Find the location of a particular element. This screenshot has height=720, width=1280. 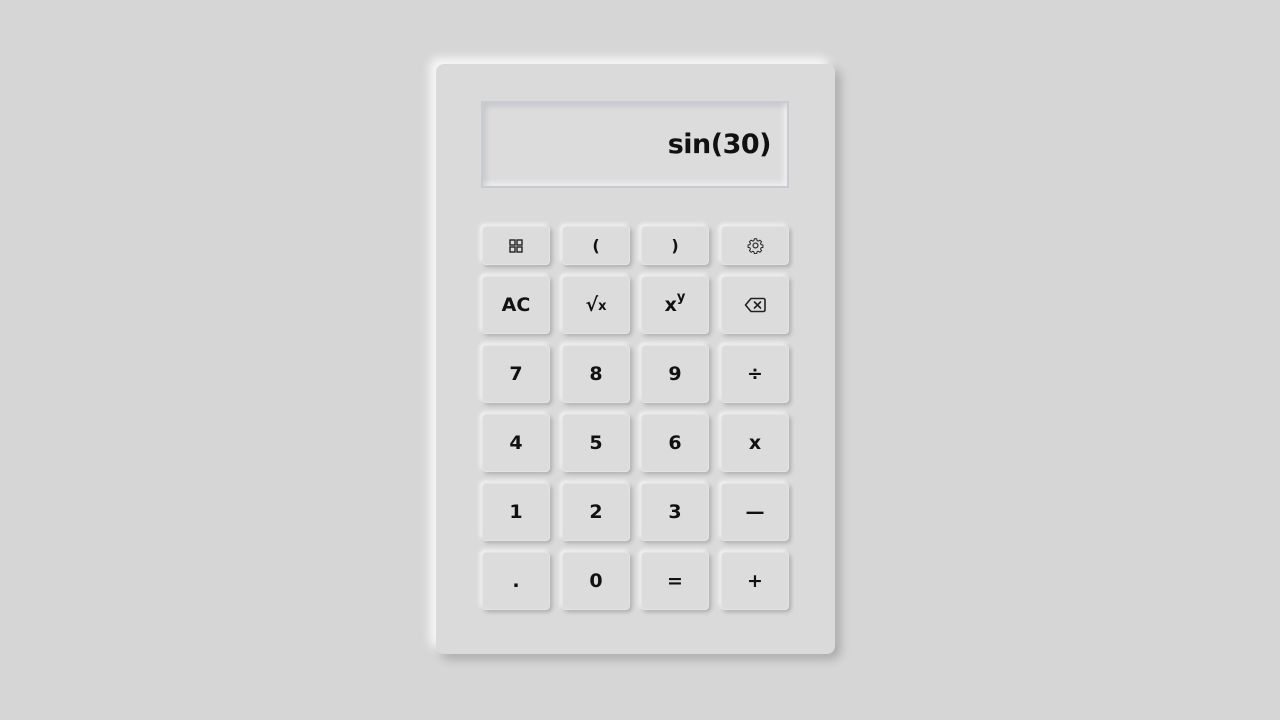

settings-button is located at coordinates (755, 245).